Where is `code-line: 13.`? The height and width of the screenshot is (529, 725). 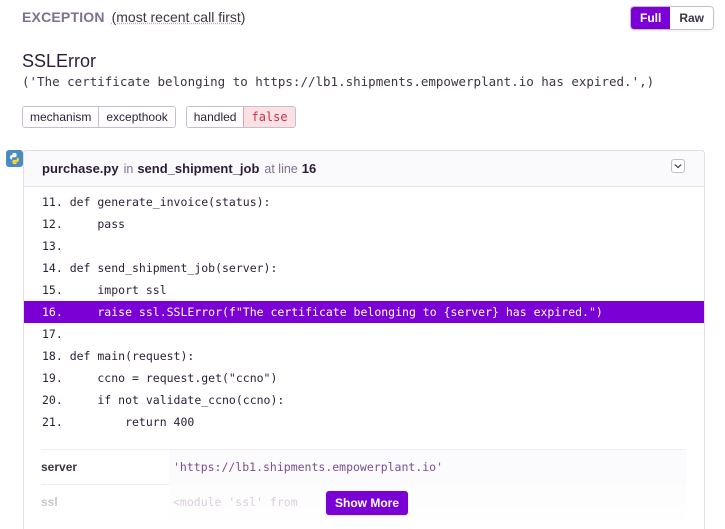 code-line: 13. is located at coordinates (52, 246).